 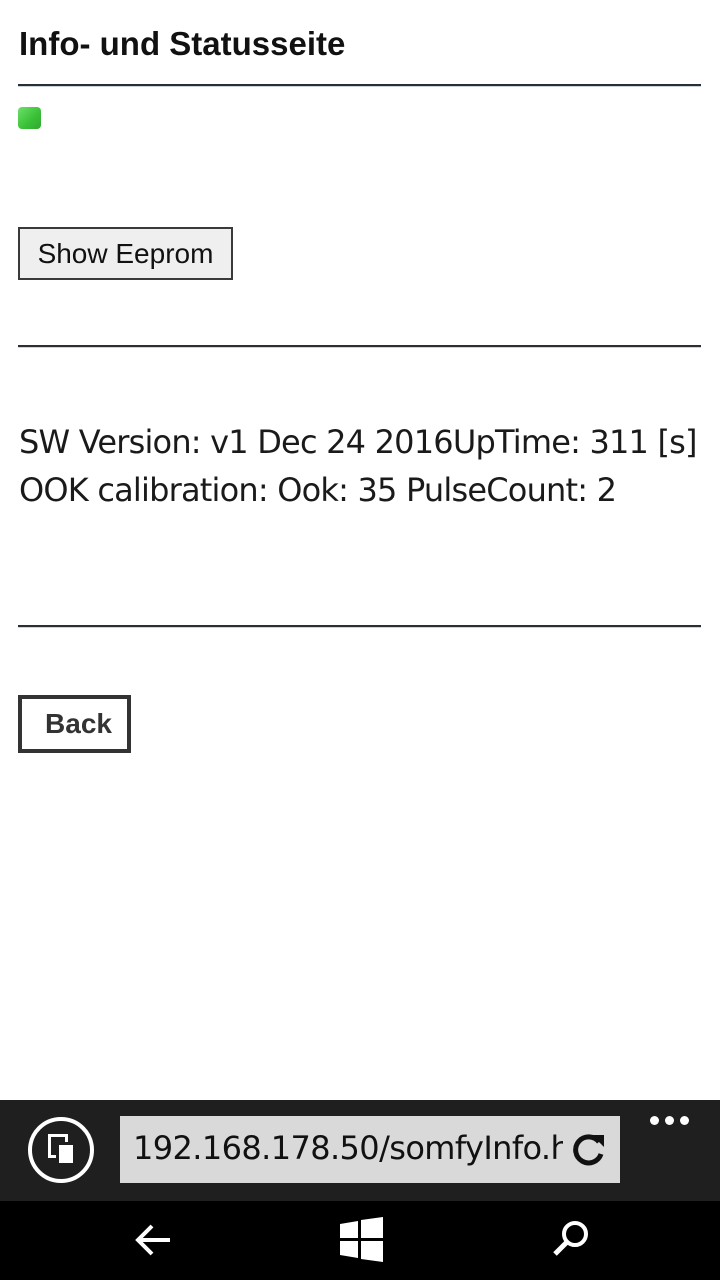 What do you see at coordinates (669, 1121) in the screenshot?
I see `more-icon` at bounding box center [669, 1121].